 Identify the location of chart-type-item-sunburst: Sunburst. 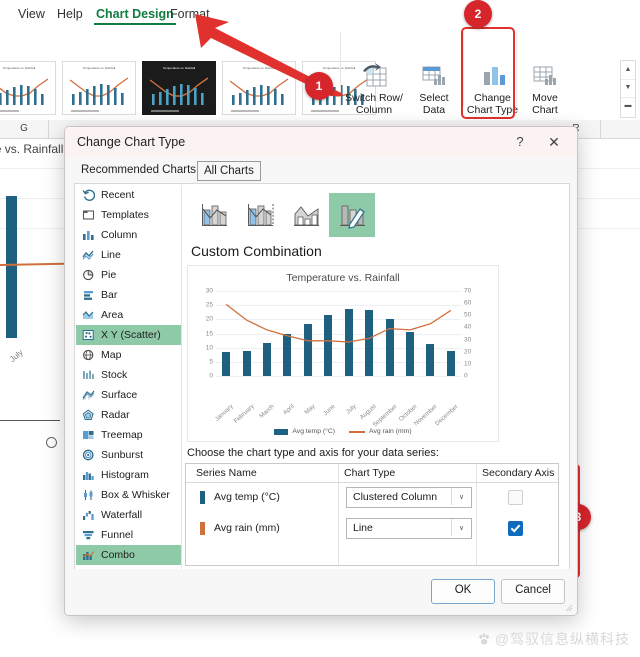
(128, 455).